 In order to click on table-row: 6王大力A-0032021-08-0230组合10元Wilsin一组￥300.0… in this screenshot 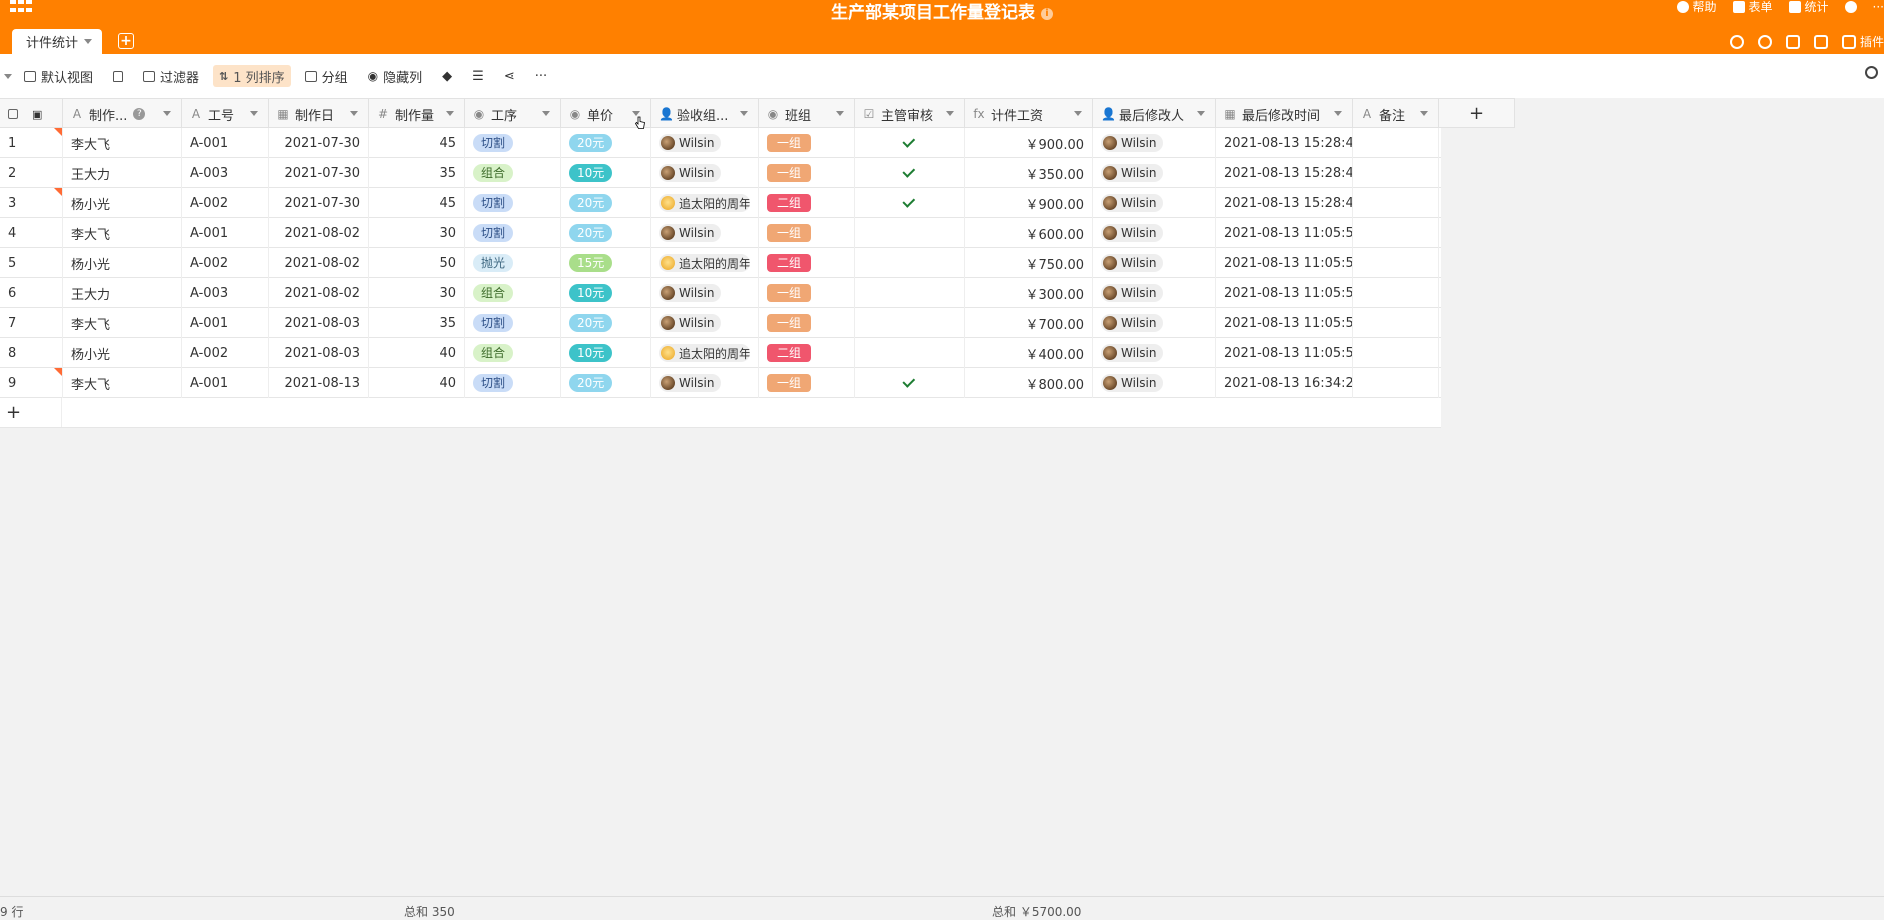, I will do `click(720, 293)`.